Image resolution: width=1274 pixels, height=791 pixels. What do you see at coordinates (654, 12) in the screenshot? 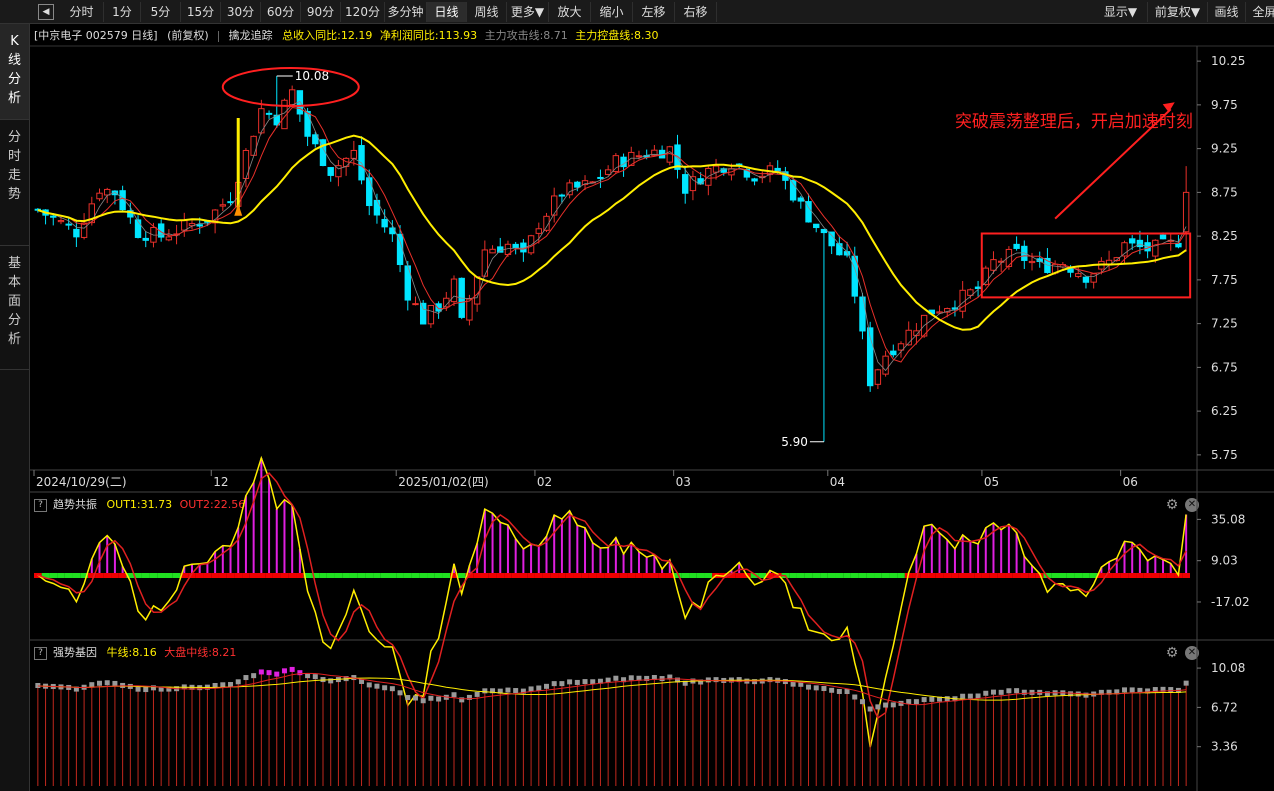
I see `toolbar-button-14: 左移` at bounding box center [654, 12].